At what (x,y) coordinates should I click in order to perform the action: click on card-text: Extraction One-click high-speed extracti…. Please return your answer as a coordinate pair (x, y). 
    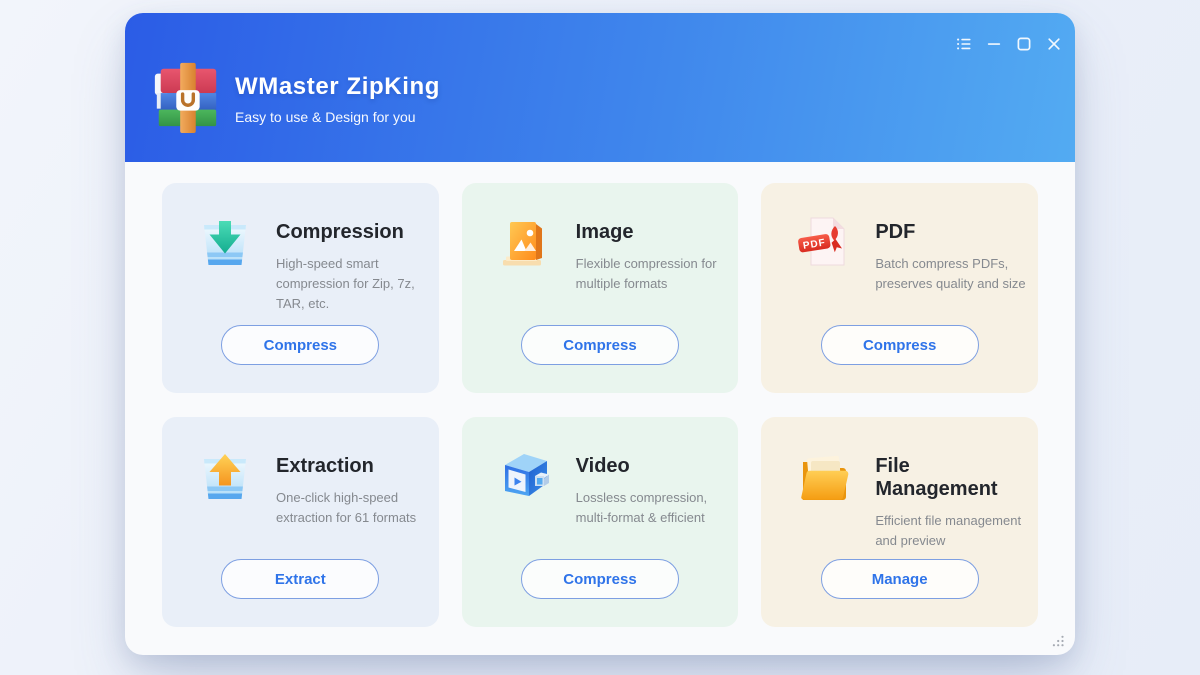
    Looking at the image, I should click on (353, 487).